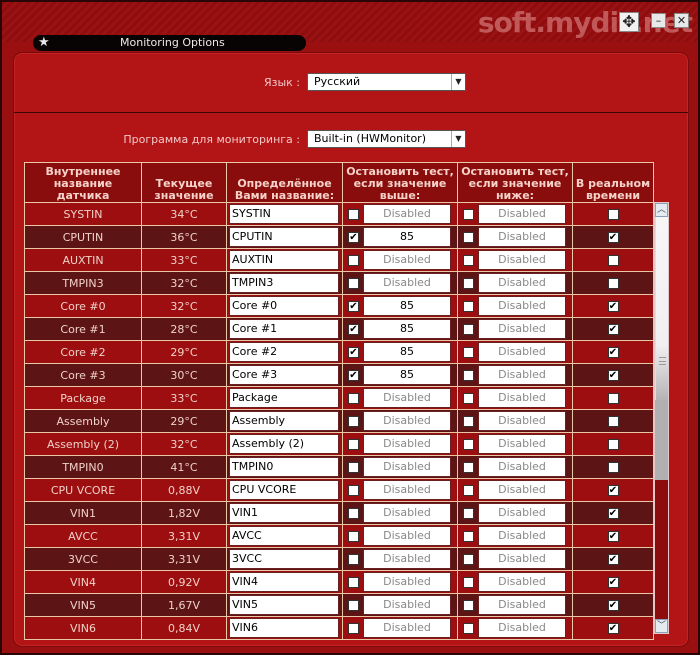 The height and width of the screenshot is (655, 700). What do you see at coordinates (284, 628) in the screenshot?
I see `user-name-input: VIN6` at bounding box center [284, 628].